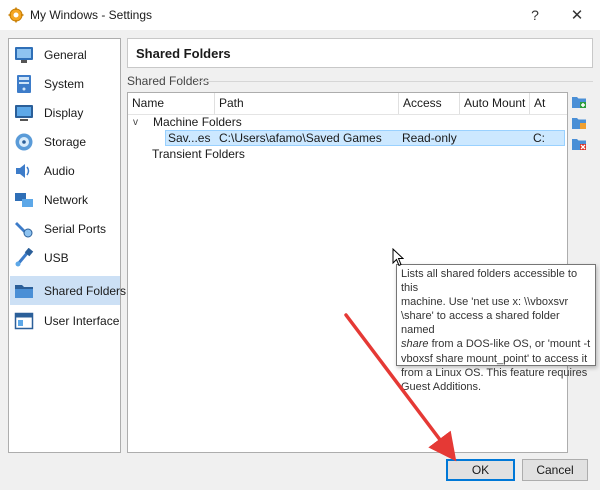  What do you see at coordinates (579, 144) in the screenshot?
I see `remove-folder-icon` at bounding box center [579, 144].